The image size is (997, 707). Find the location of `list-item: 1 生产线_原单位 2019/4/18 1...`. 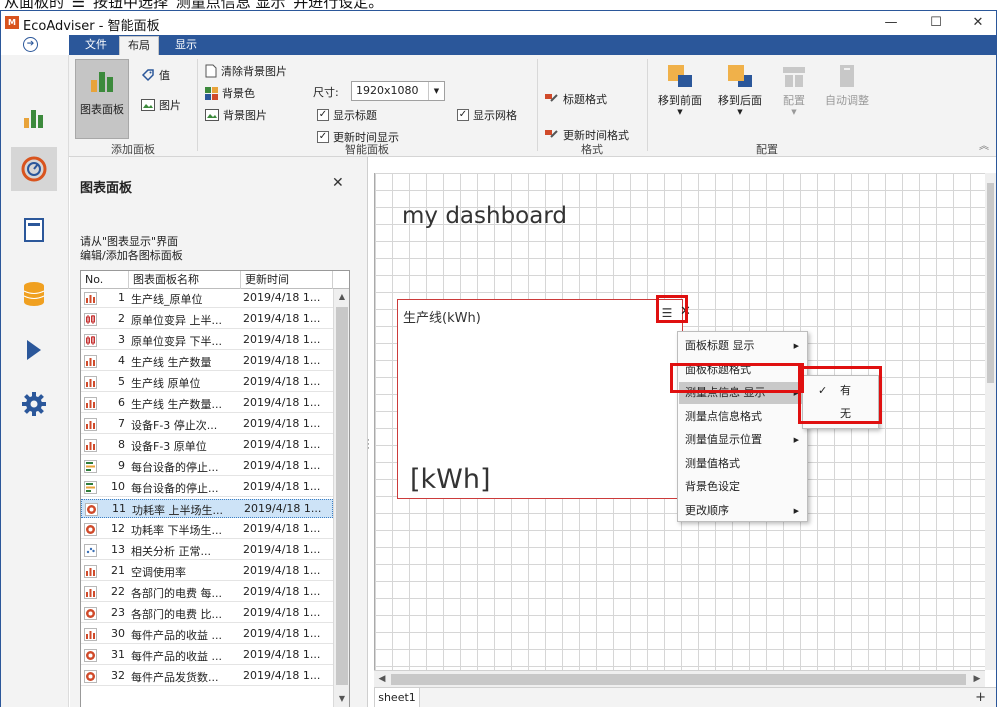

list-item: 1 生产线_原单位 2019/4/18 1... is located at coordinates (207, 298).